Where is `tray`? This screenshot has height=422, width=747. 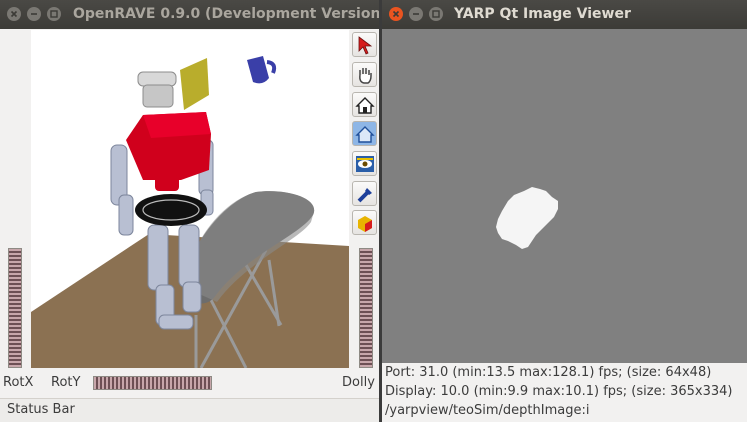
tray is located at coordinates (171, 210).